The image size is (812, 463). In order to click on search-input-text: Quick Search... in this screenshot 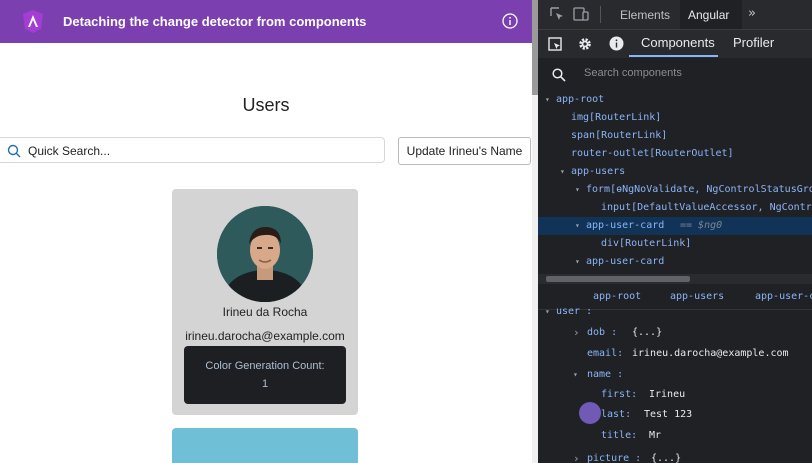, I will do `click(69, 151)`.